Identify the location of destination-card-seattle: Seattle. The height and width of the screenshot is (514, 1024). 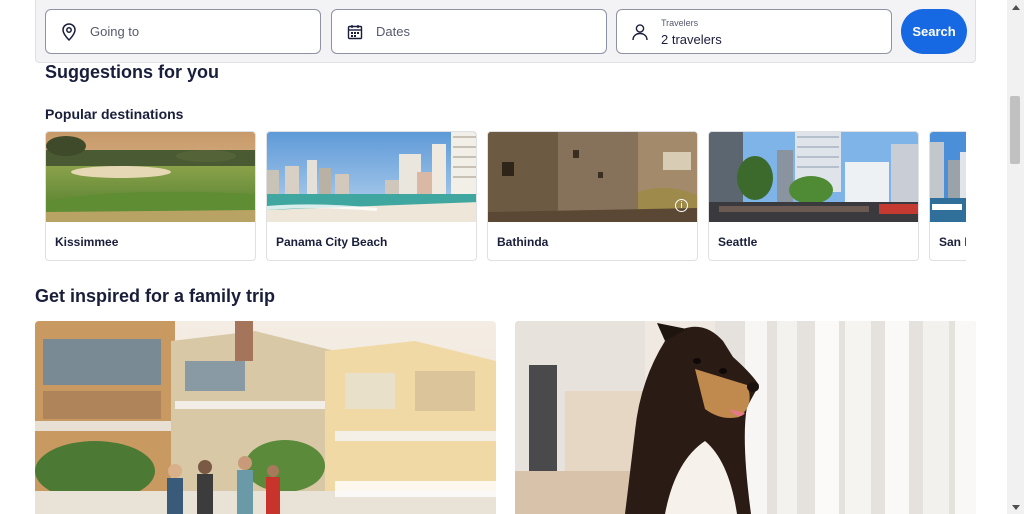
(813, 196).